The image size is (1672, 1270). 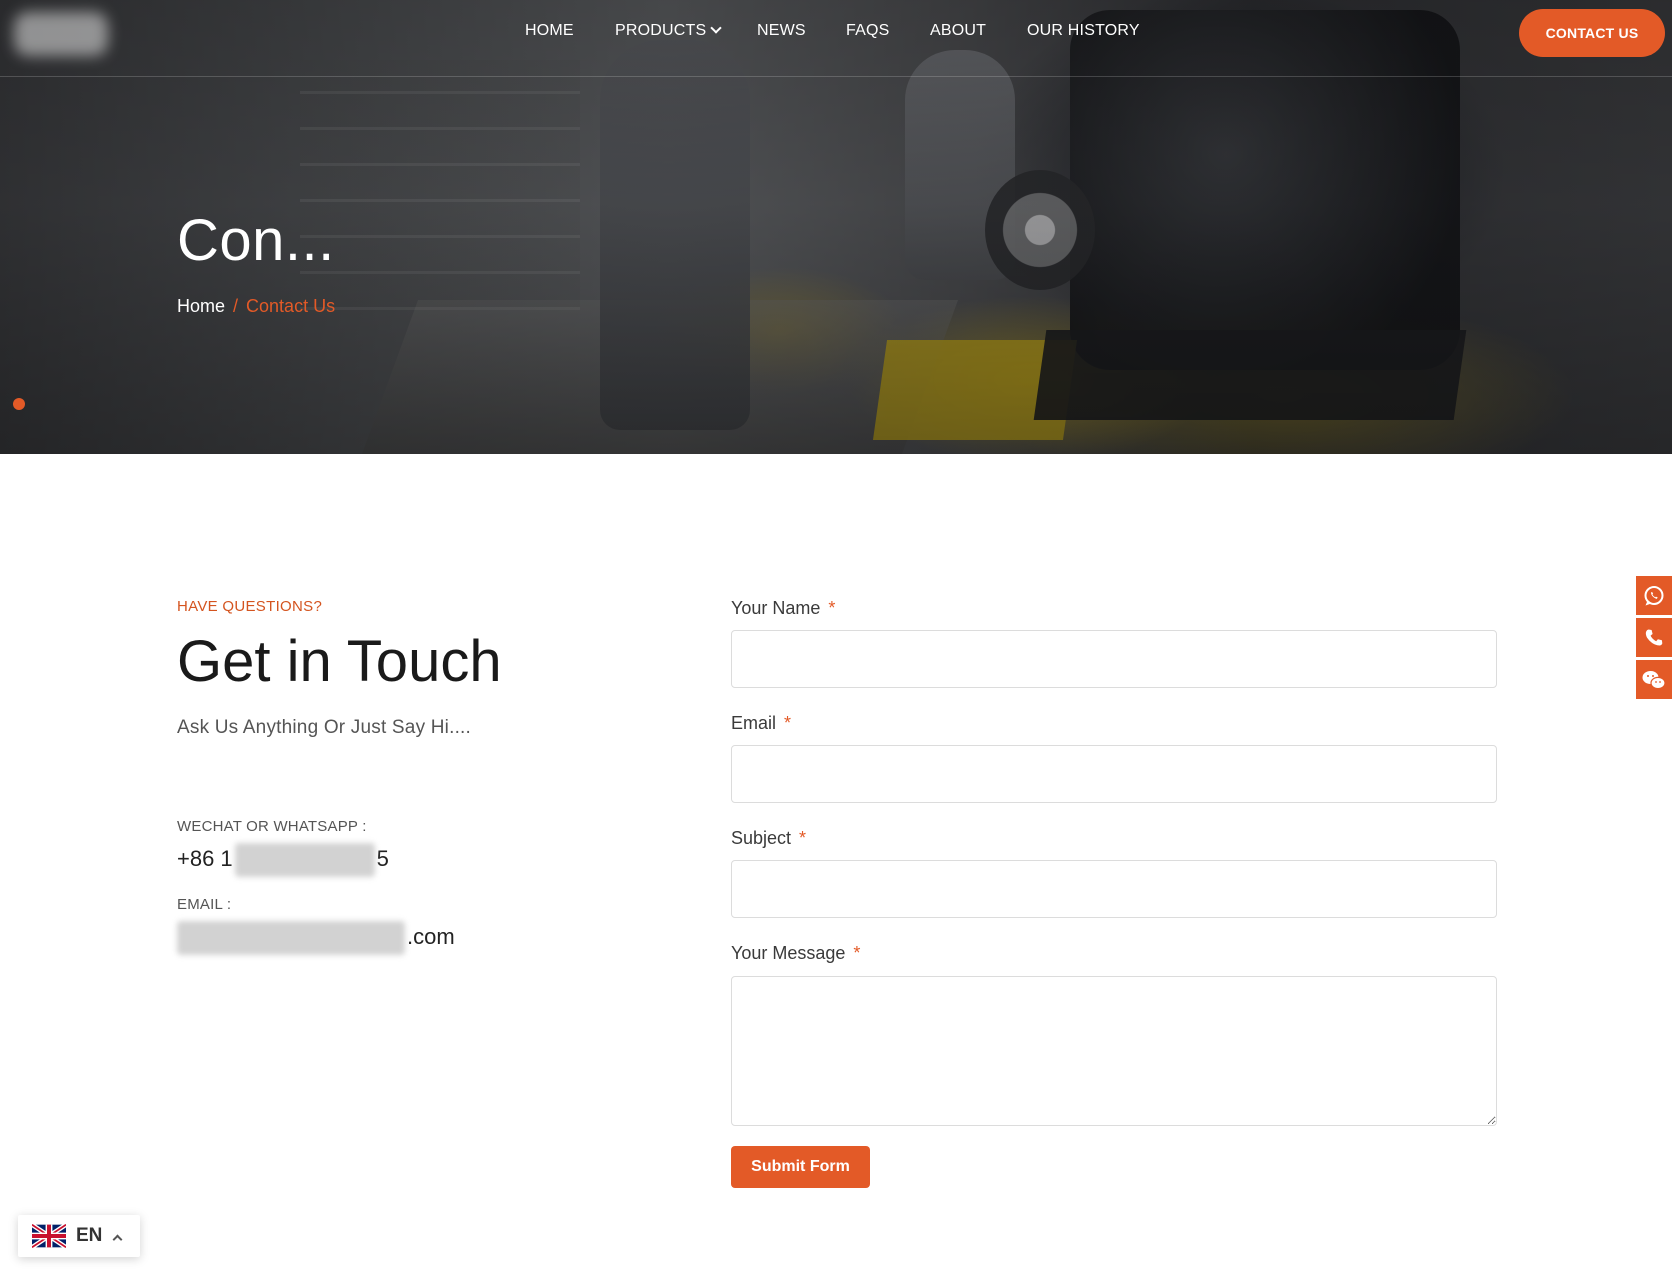 I want to click on nav-item-our-history: OUR HISTORY, so click(x=1083, y=31).